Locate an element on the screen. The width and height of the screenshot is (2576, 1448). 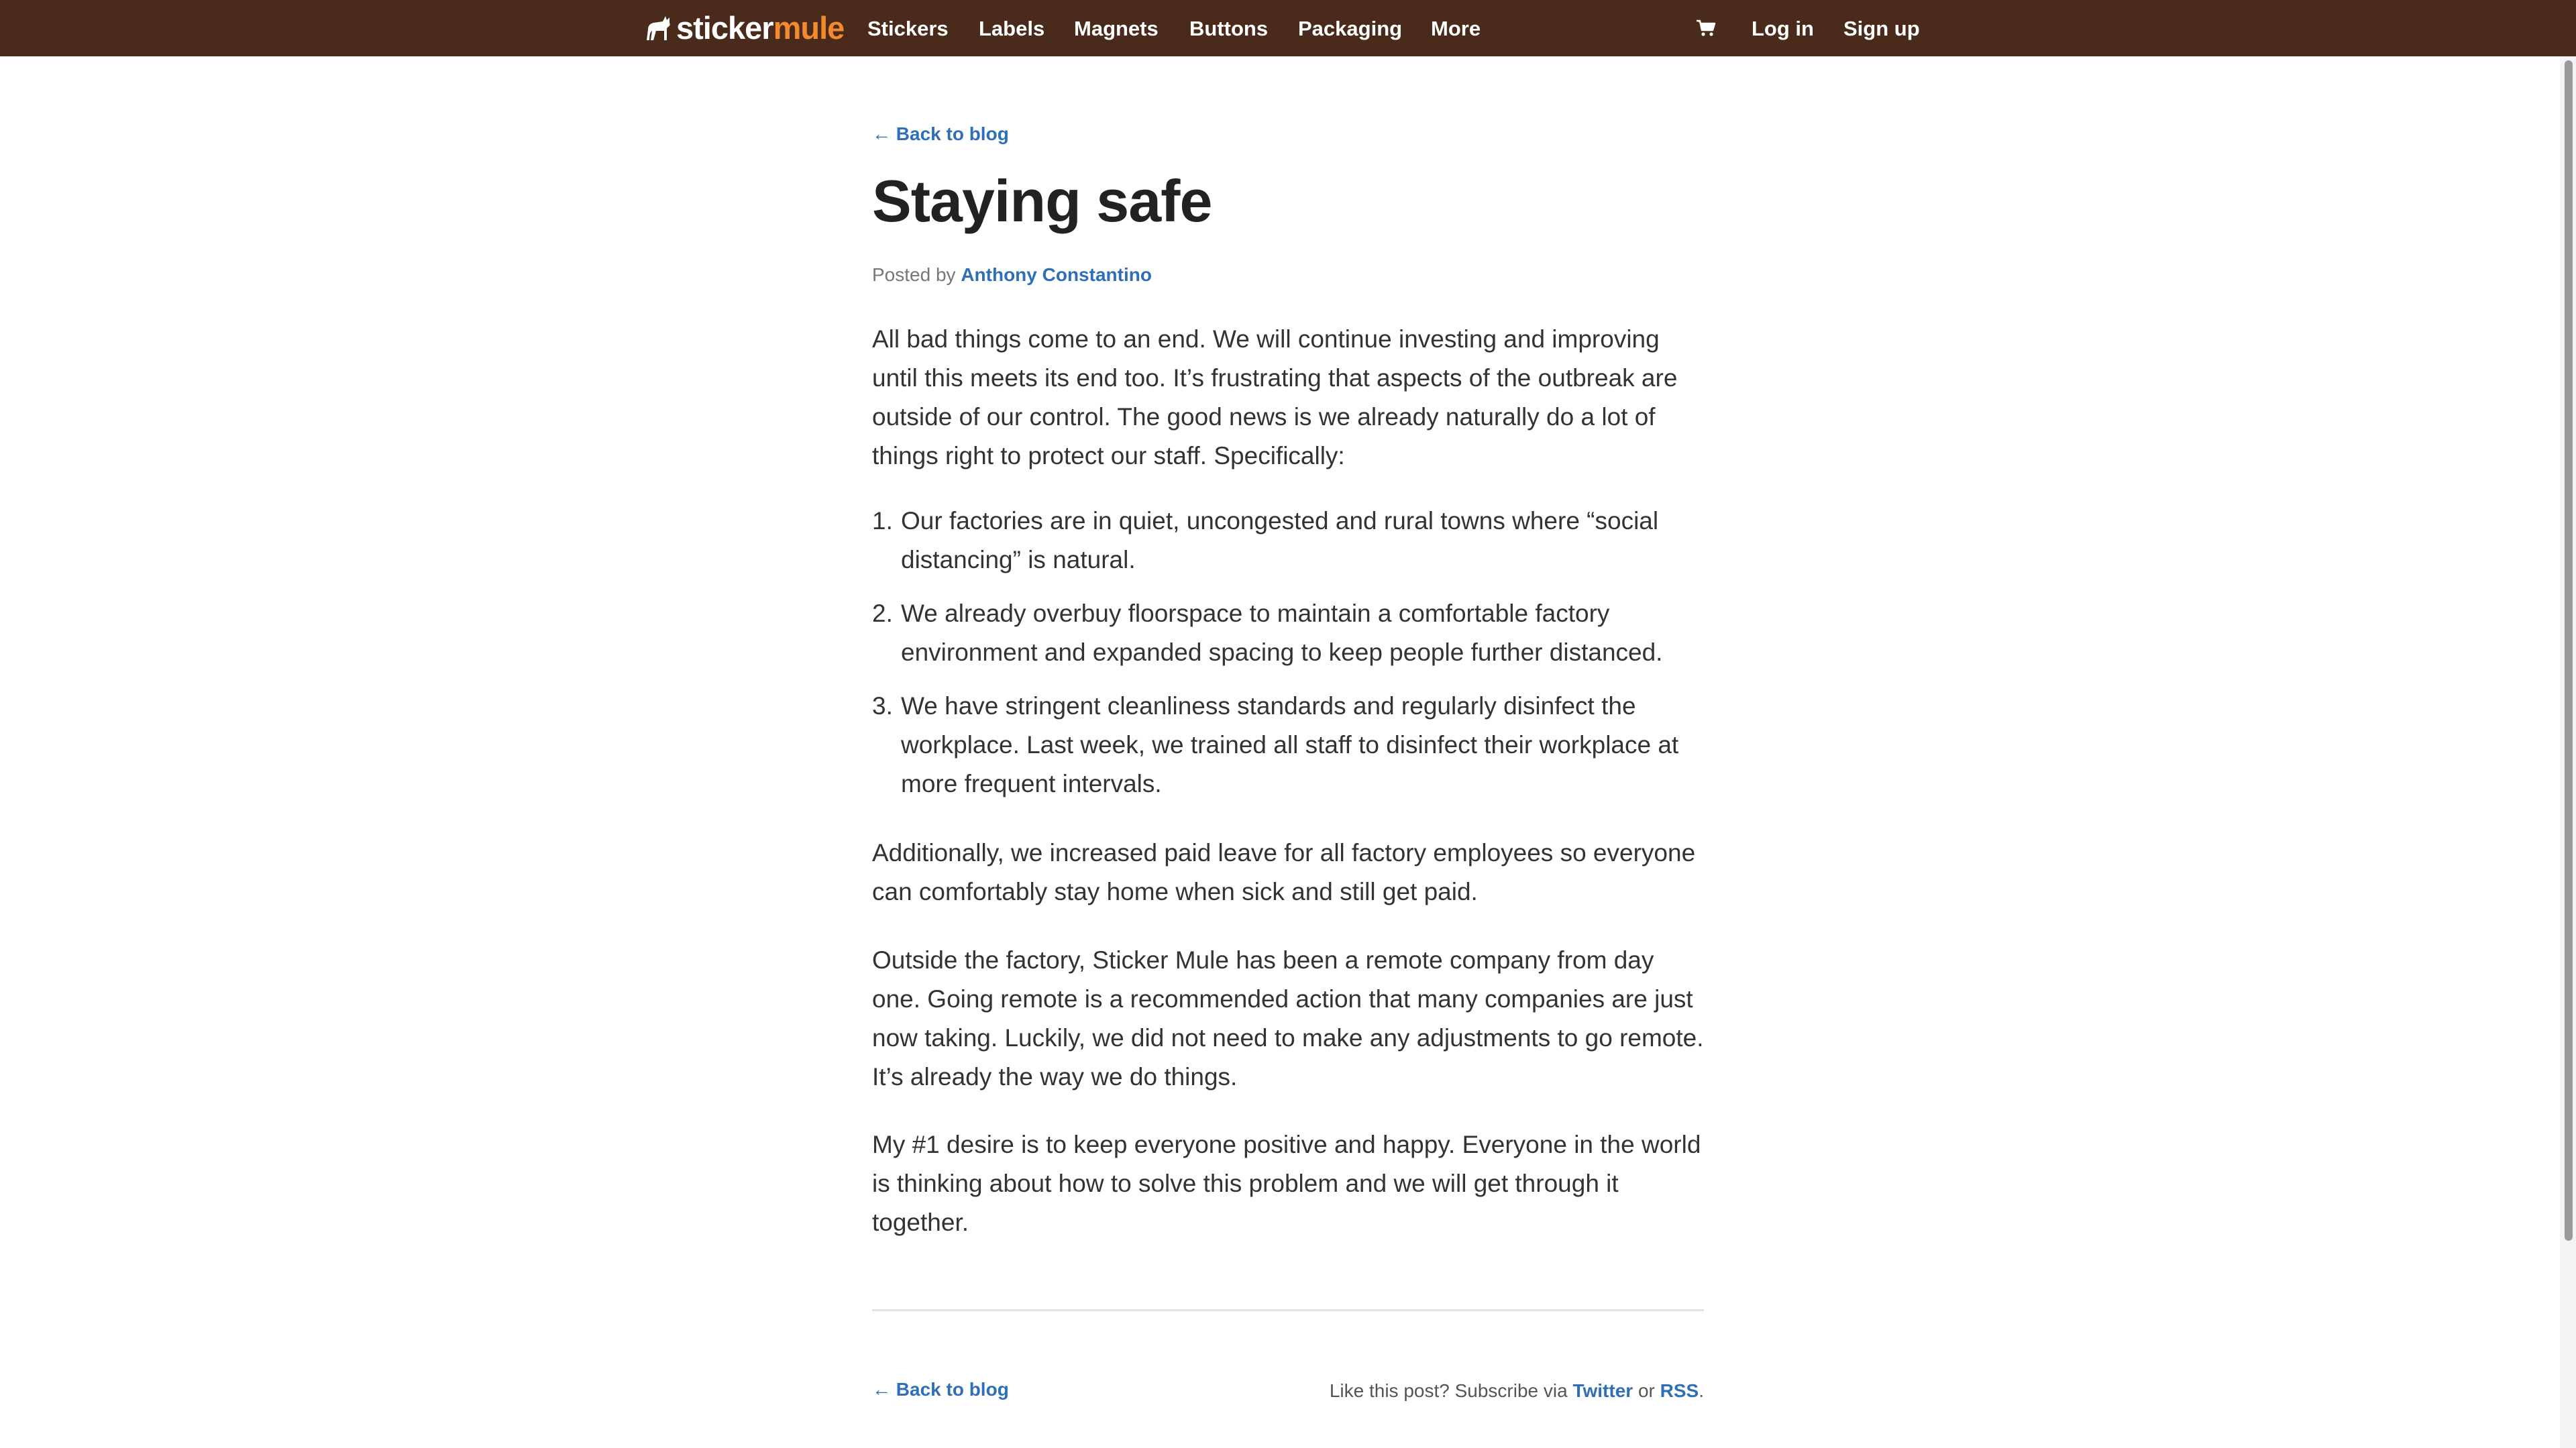
nav-item-buttons: Buttons is located at coordinates (1228, 28).